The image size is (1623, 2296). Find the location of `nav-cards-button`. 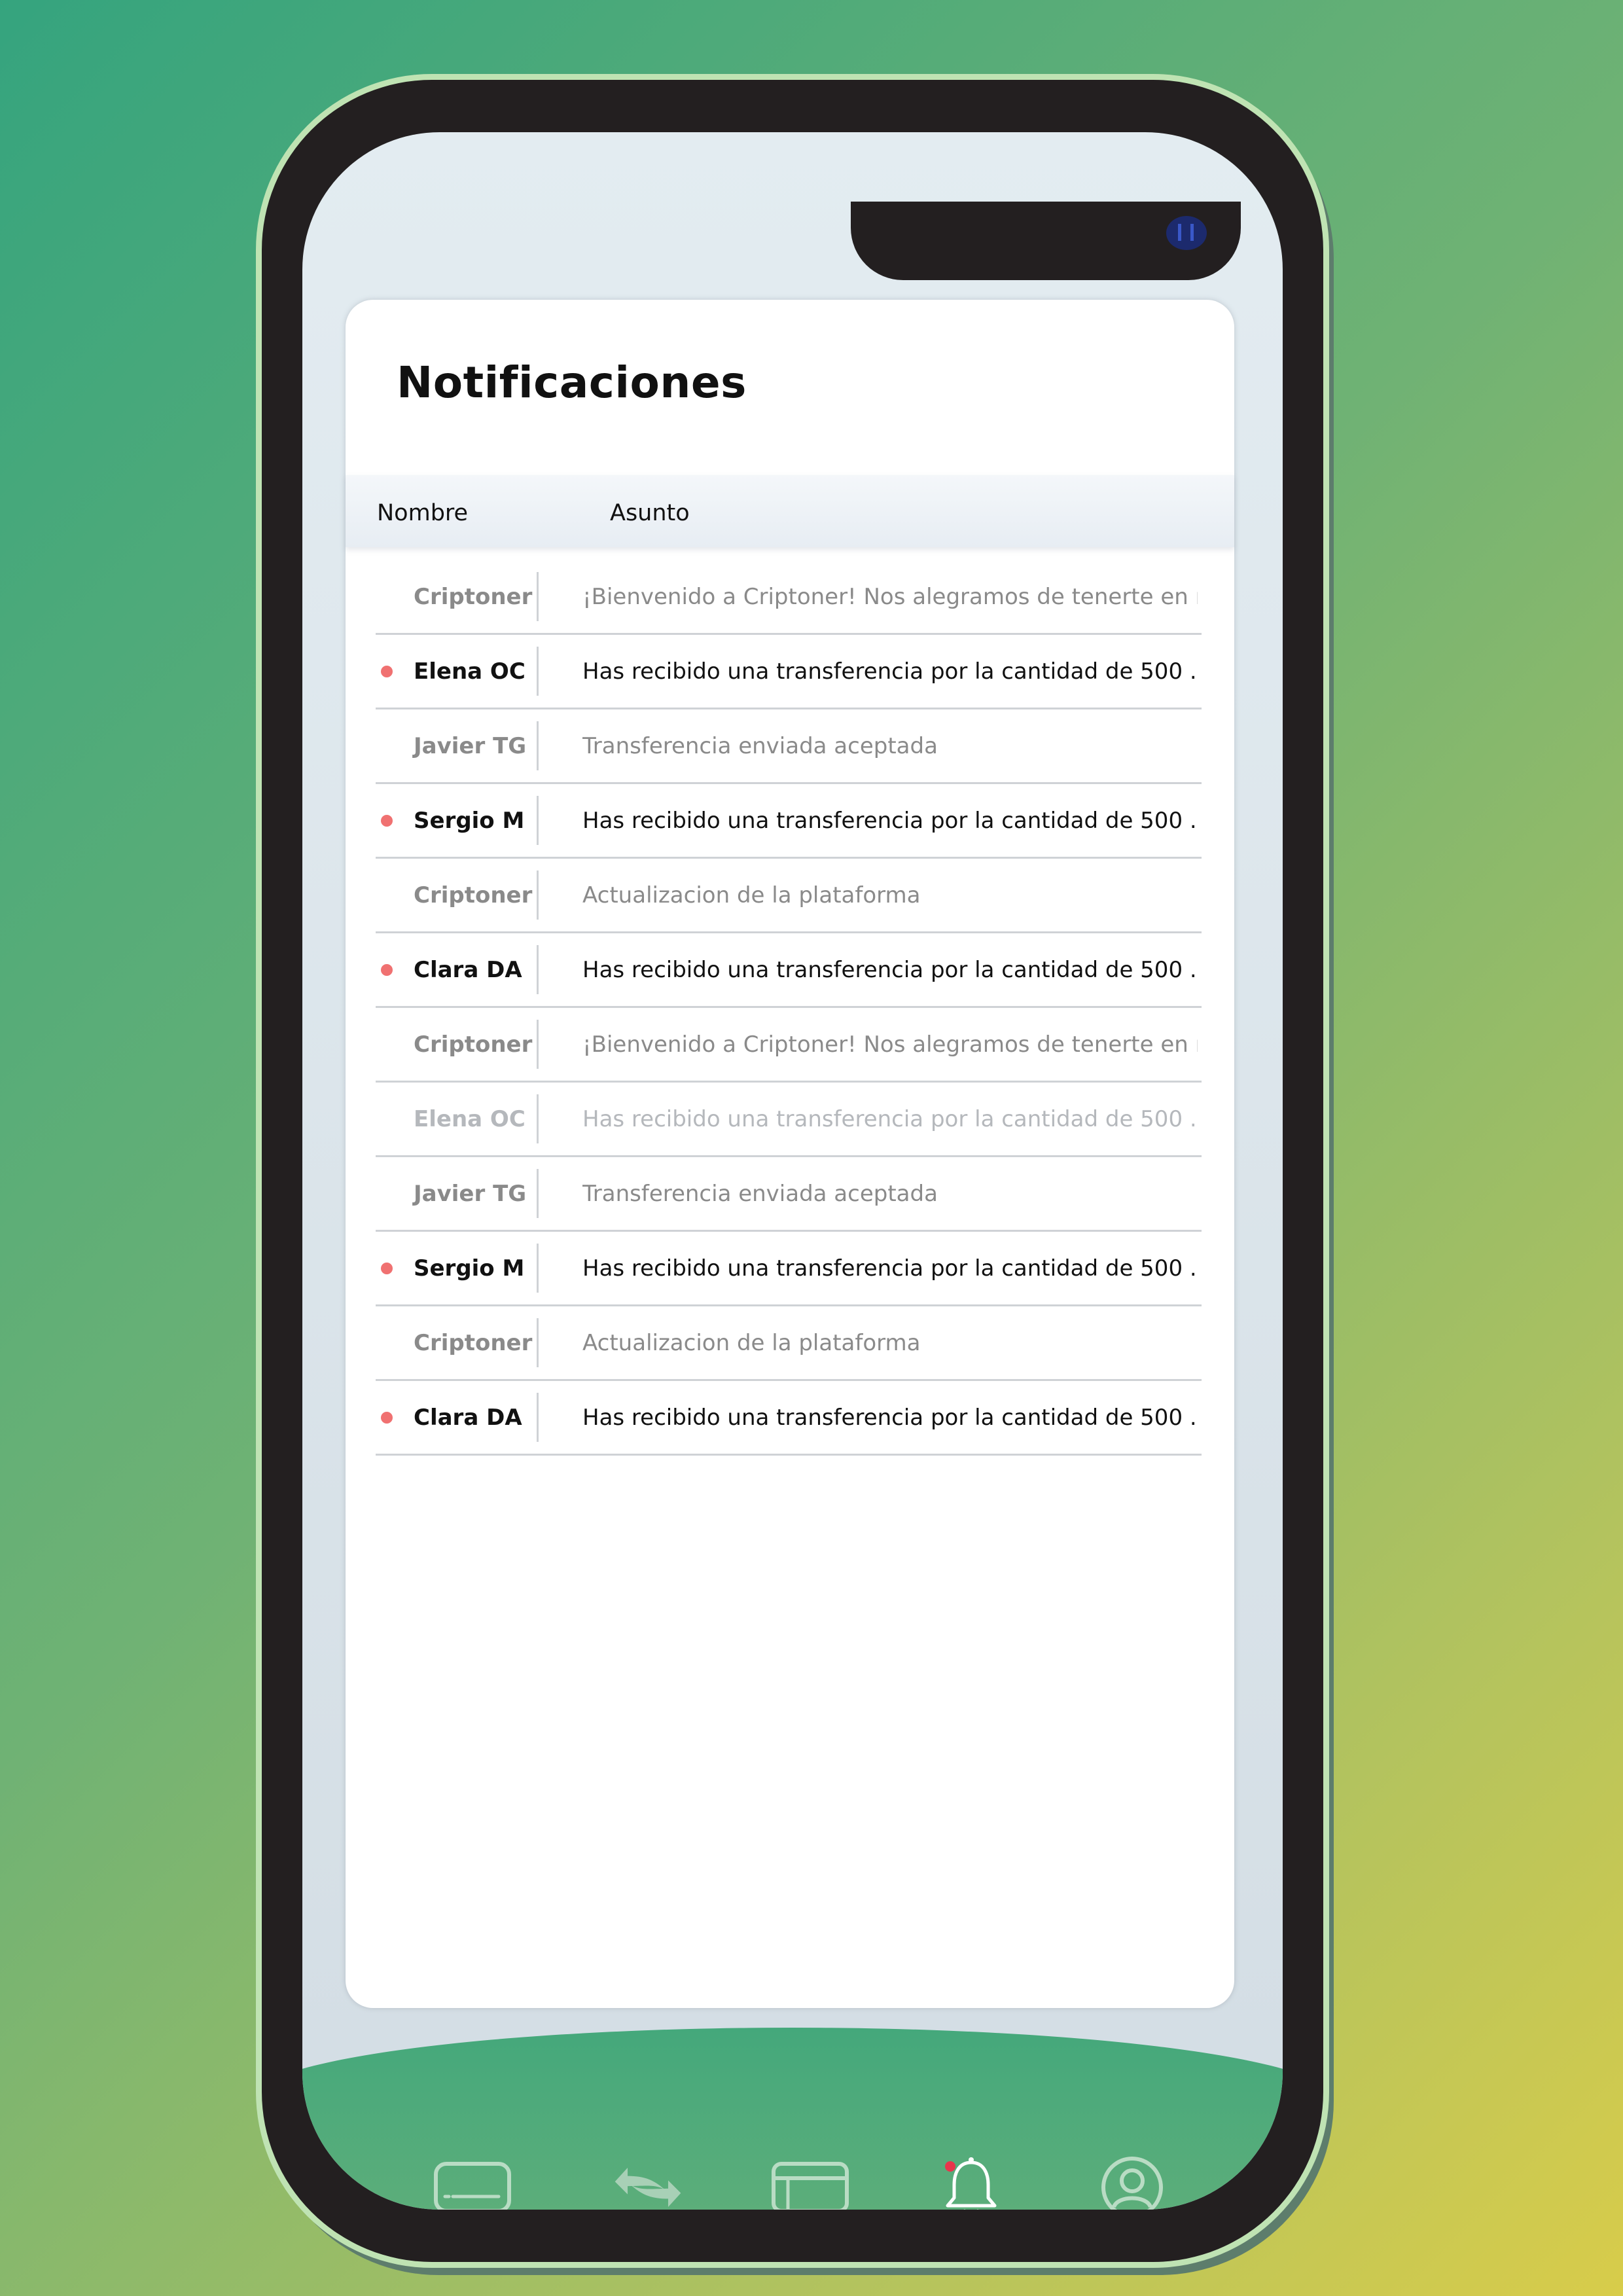

nav-cards-button is located at coordinates (810, 2182).